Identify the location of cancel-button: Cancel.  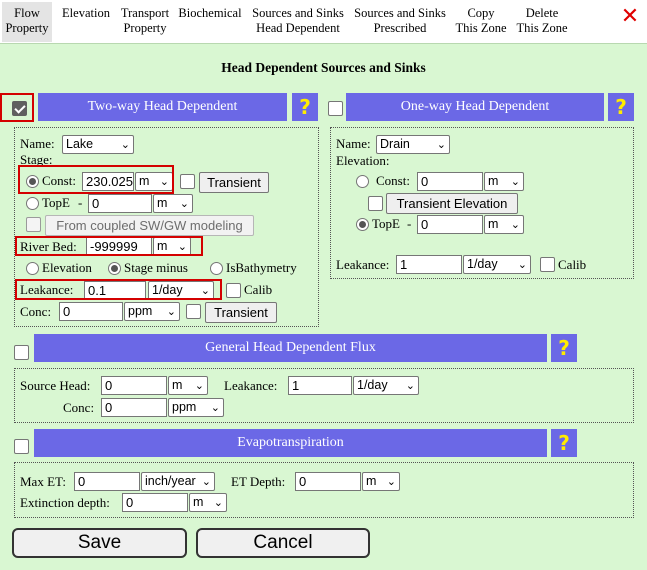
(283, 543).